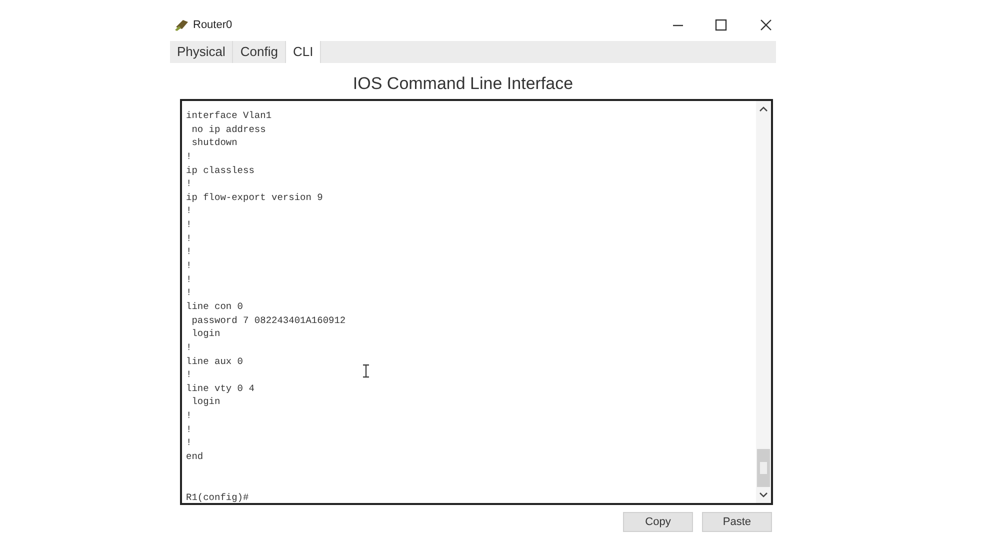  What do you see at coordinates (658, 522) in the screenshot?
I see `action-button: Copy` at bounding box center [658, 522].